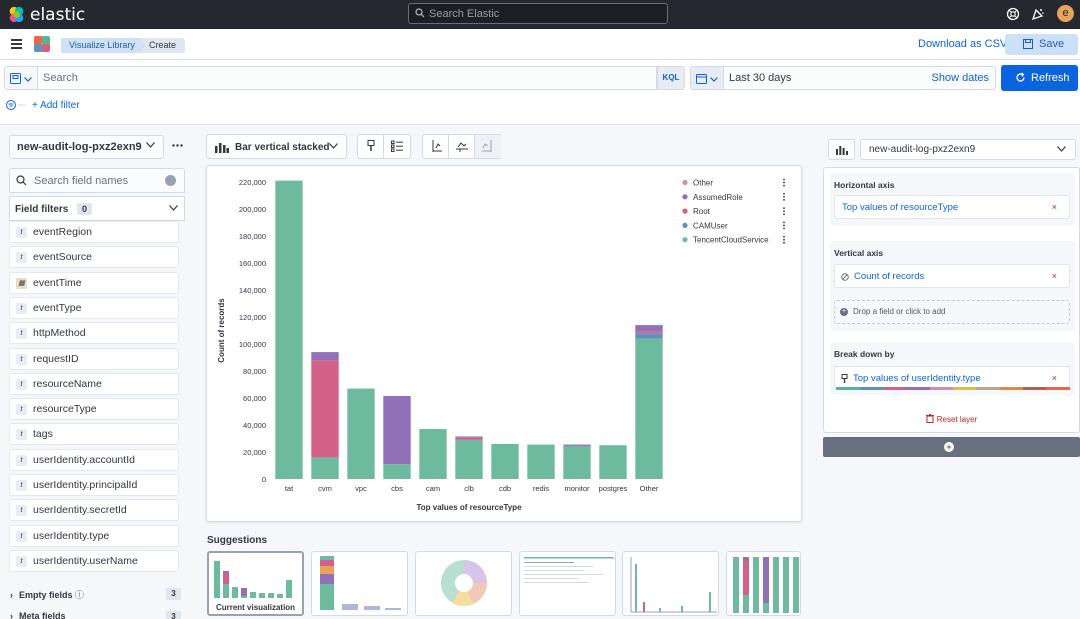 This screenshot has width=1080, height=619. I want to click on add-filter-button: + Add filter, so click(56, 105).